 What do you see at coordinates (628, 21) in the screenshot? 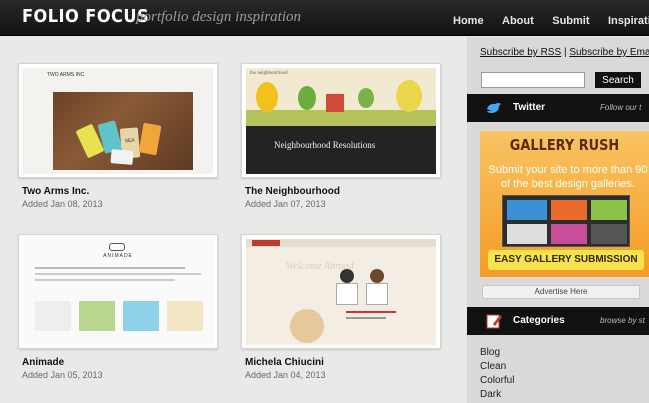
I see `nav-inspiration: Inspiration Fu` at bounding box center [628, 21].